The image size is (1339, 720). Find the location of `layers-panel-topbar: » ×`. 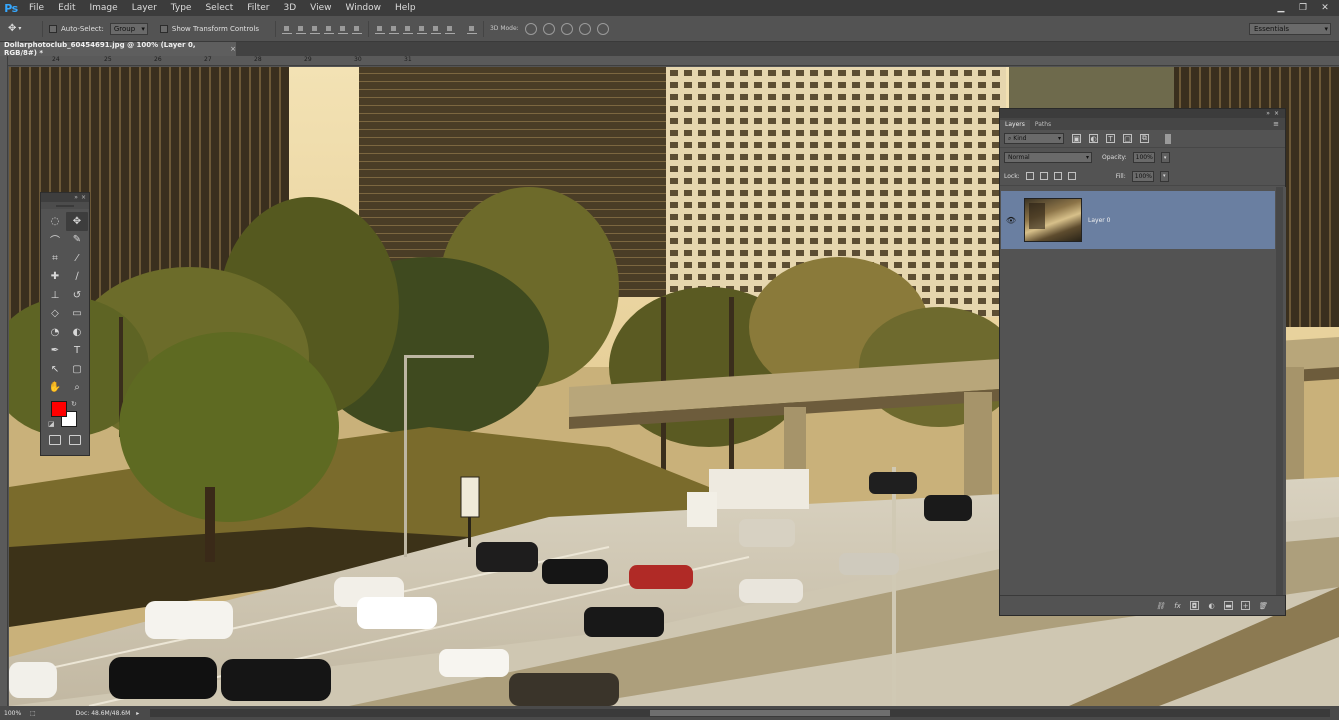

layers-panel-topbar: » × is located at coordinates (1142, 113).